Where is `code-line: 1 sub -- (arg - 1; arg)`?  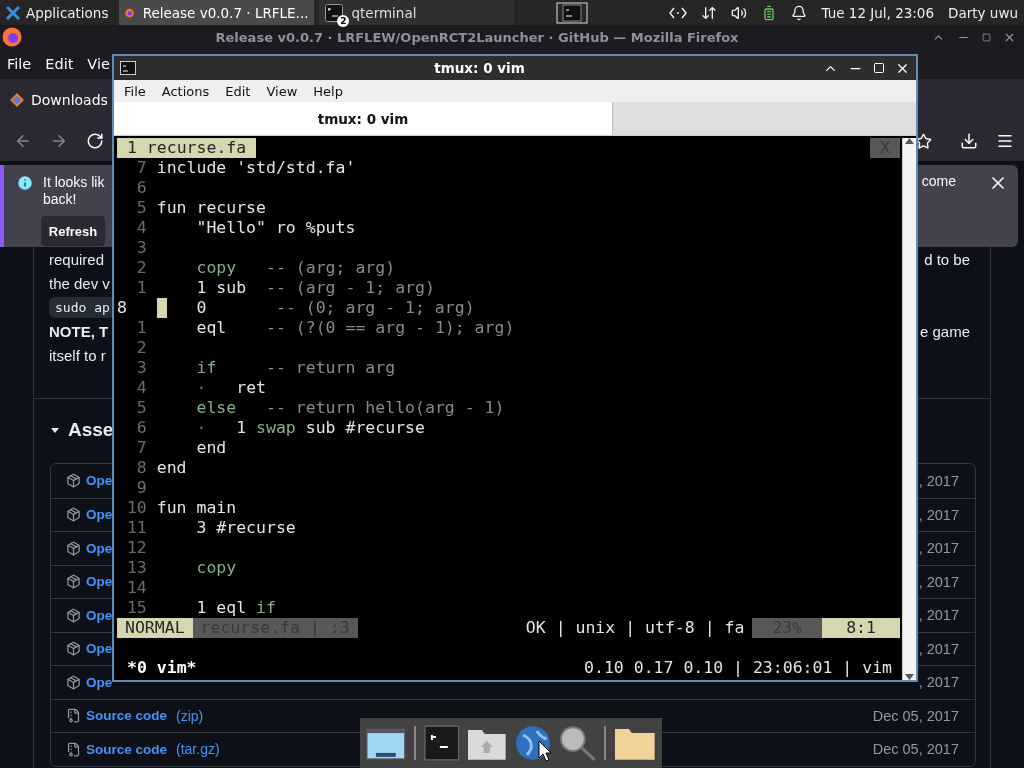
code-line: 1 sub -- (arg - 1; arg) is located at coordinates (315, 288).